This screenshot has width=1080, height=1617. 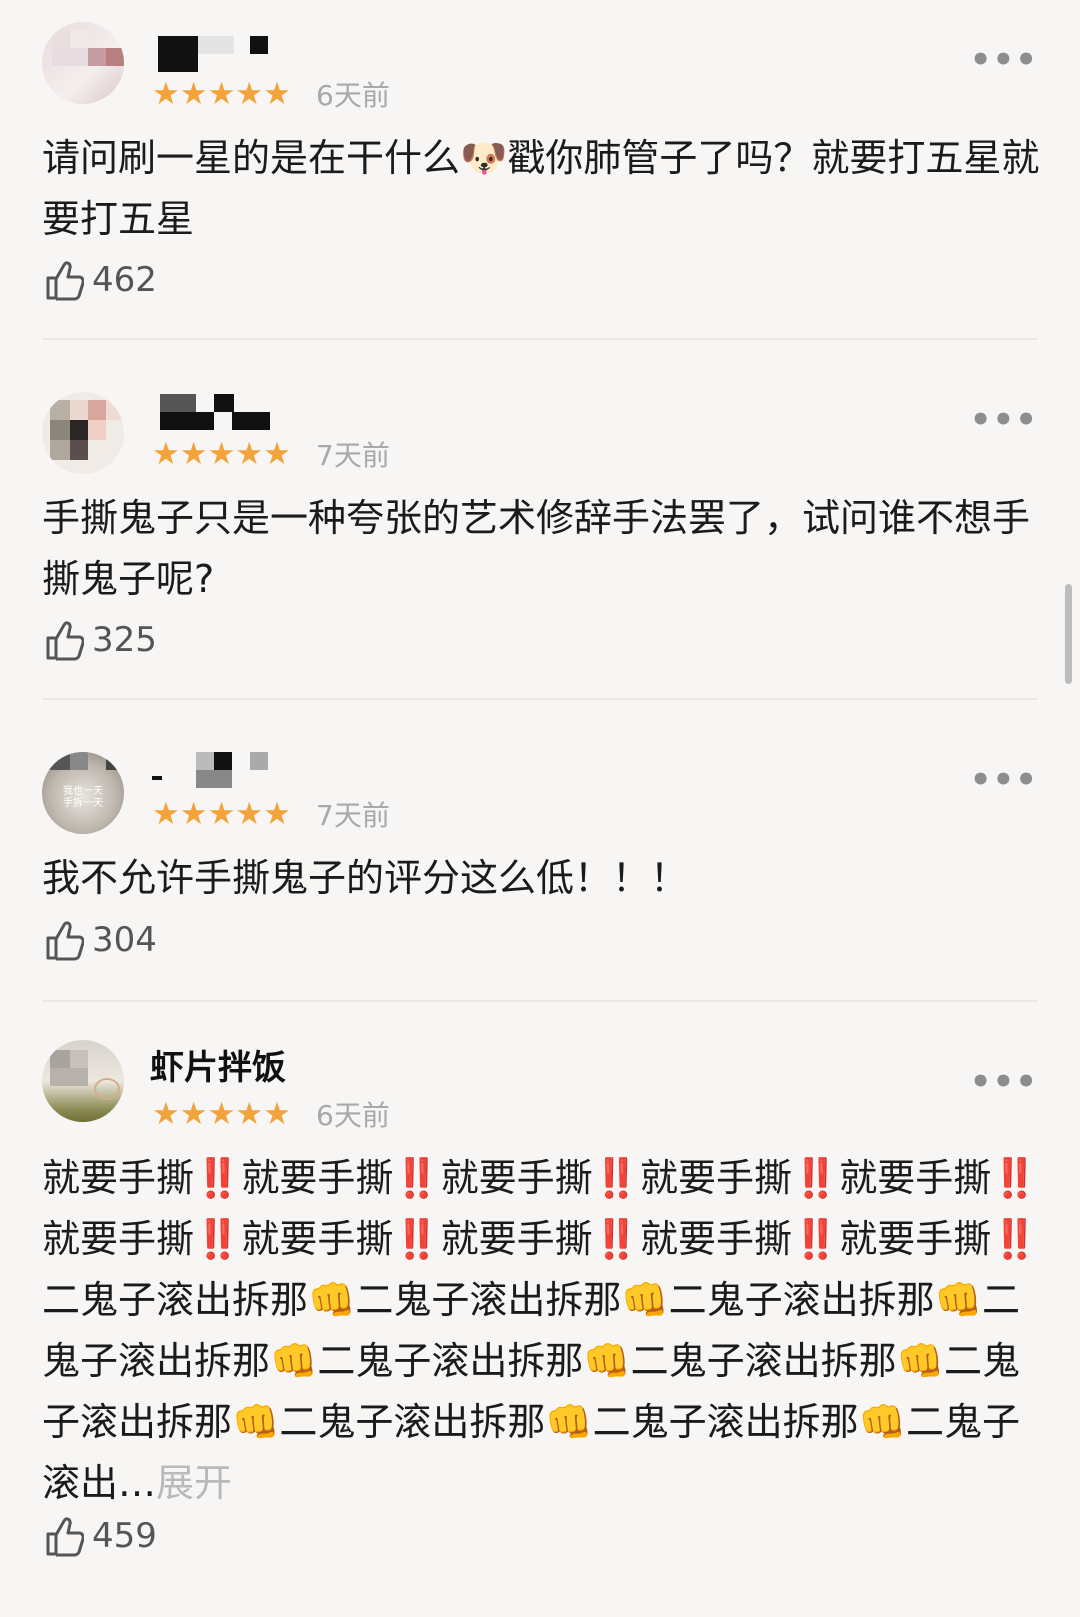 I want to click on like-count: 325, so click(x=124, y=640).